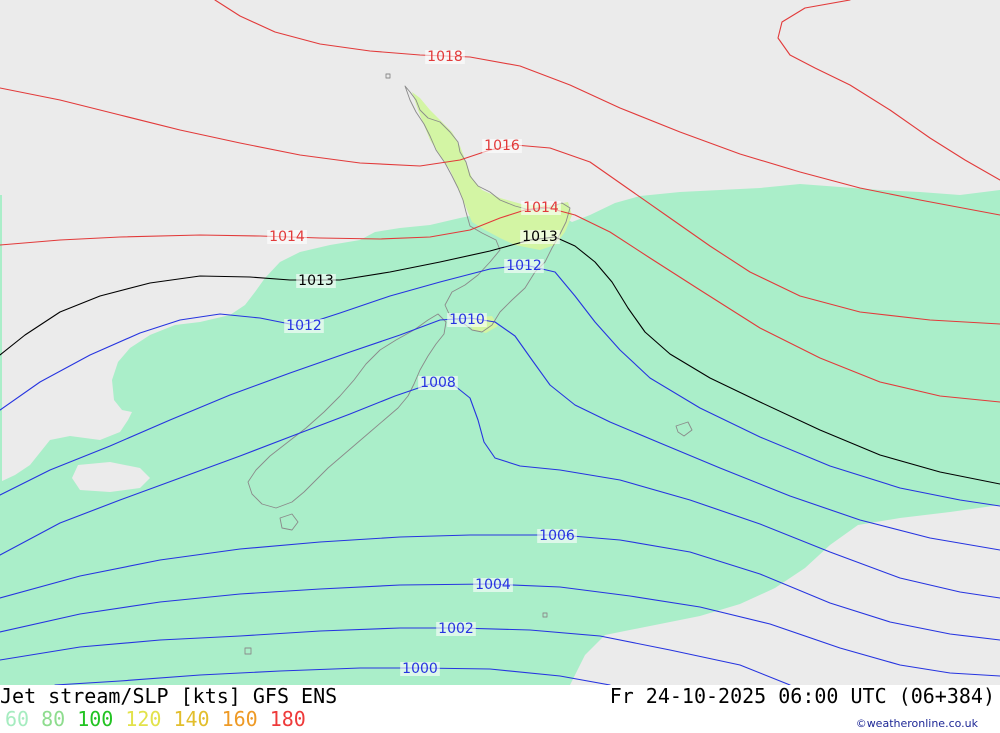 This screenshot has height=733, width=1000. Describe the element at coordinates (802, 696) in the screenshot. I see `forecast-datetime: Fr 24-10-2025 06:00 UTC (06+384)` at that location.